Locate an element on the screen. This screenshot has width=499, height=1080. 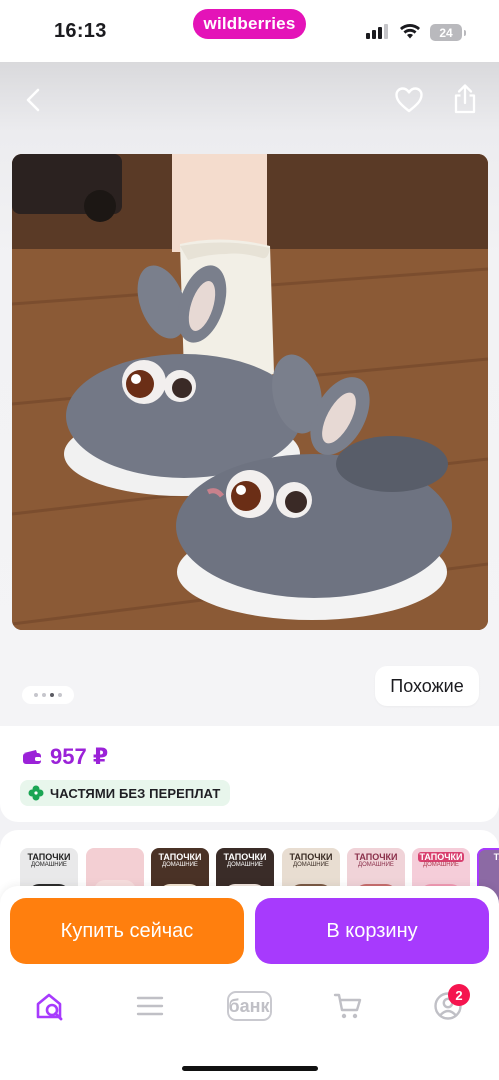
pager-dot-active is located at coordinates (52, 695).